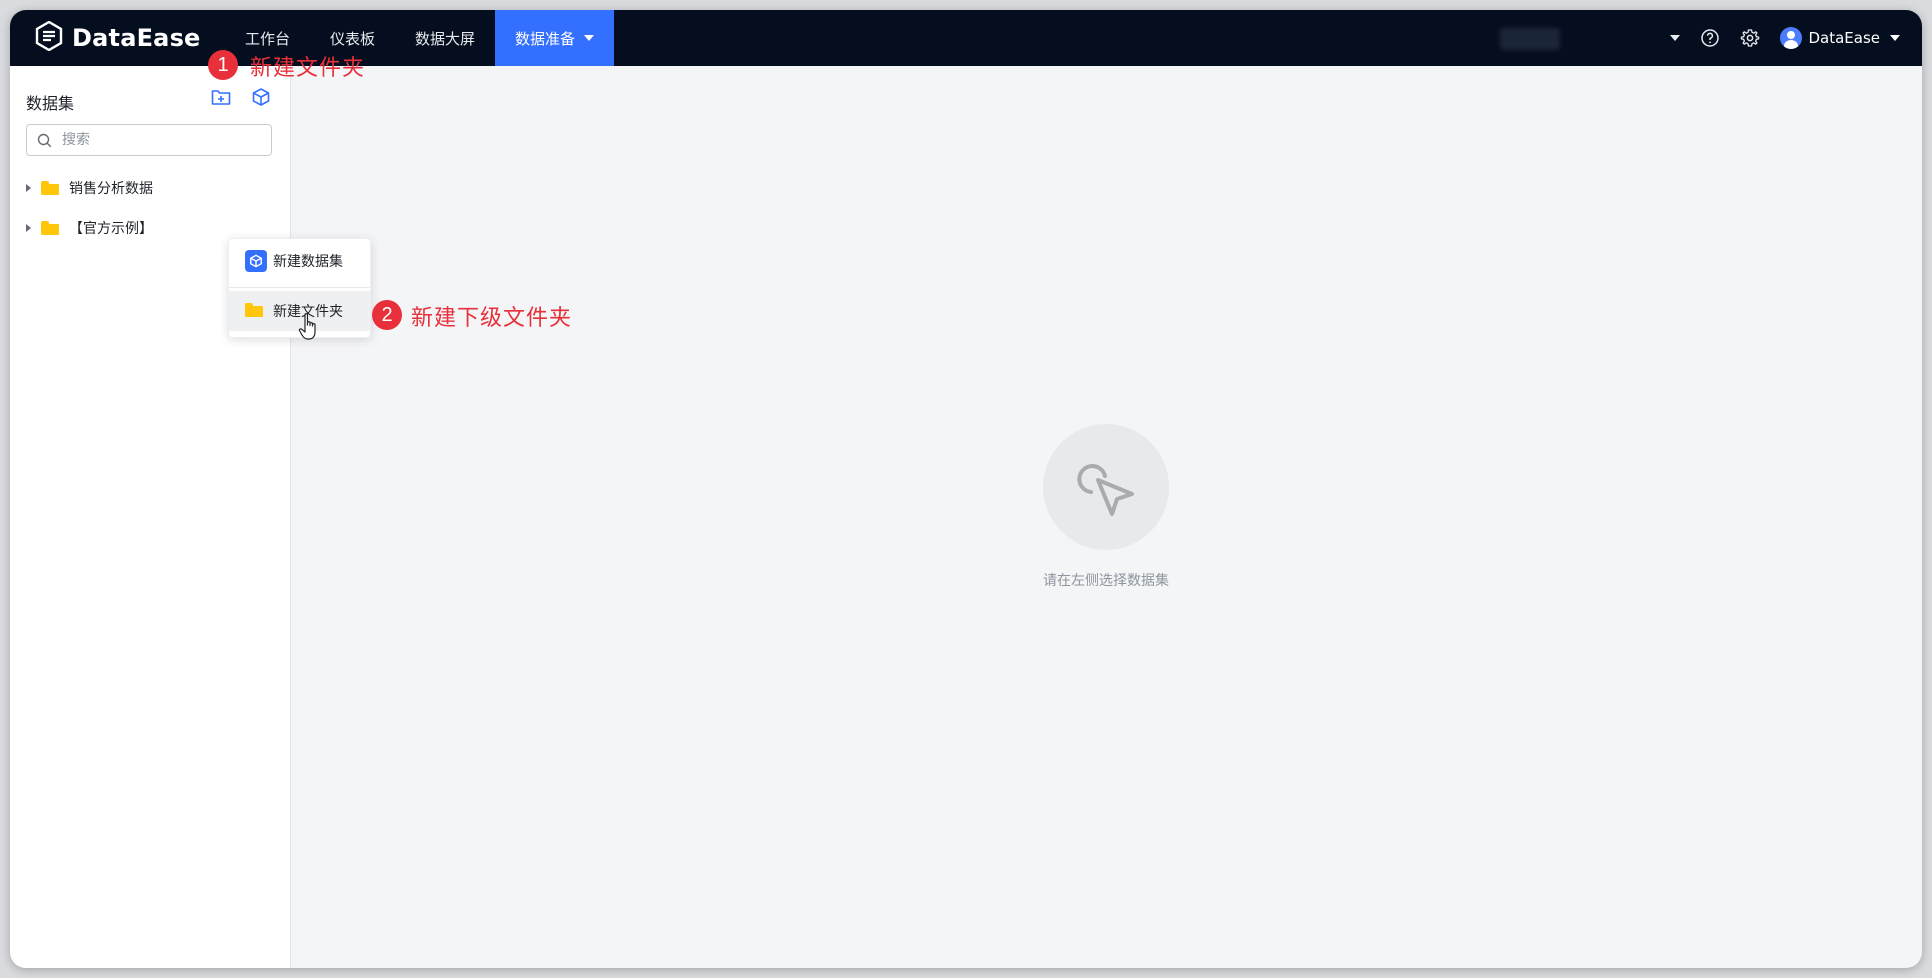  Describe the element at coordinates (353, 38) in the screenshot. I see `nav-item-label: 仪表板` at that location.